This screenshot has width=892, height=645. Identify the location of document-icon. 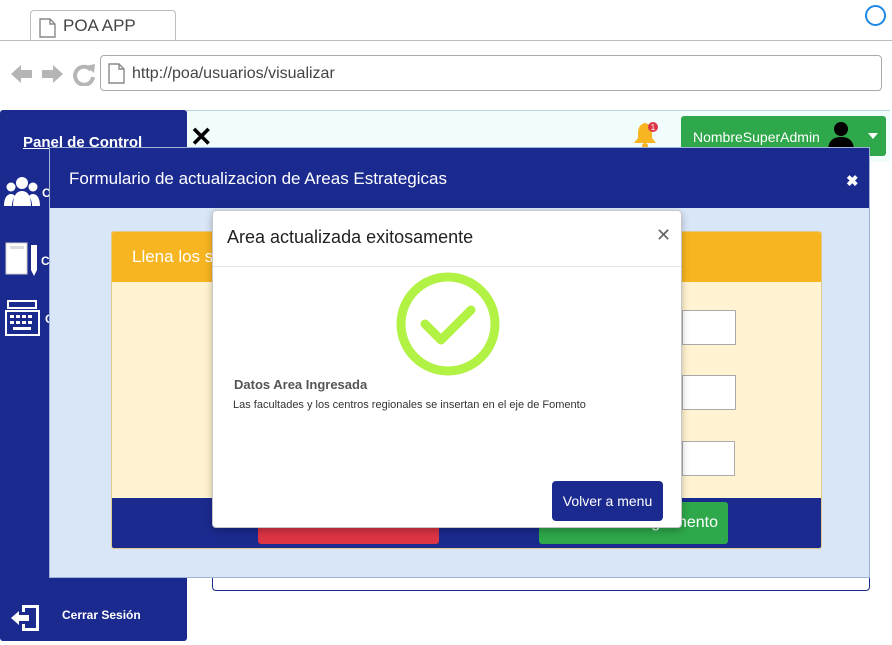
(47, 28).